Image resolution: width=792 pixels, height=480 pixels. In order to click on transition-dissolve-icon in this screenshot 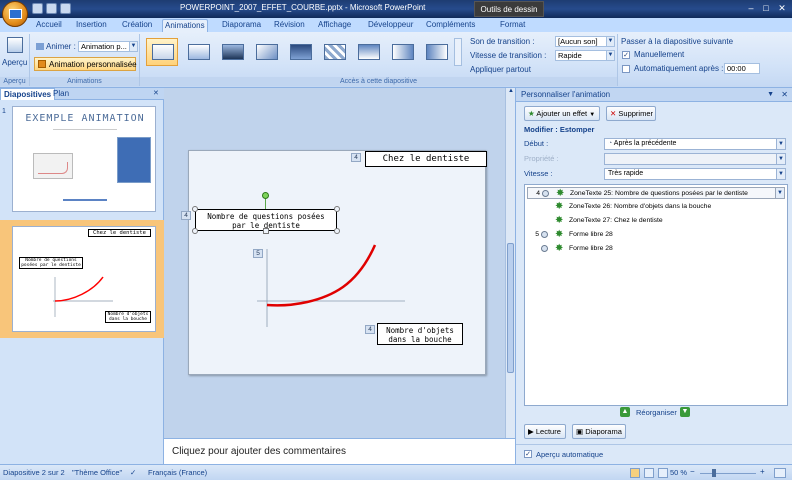, I will do `click(267, 52)`.